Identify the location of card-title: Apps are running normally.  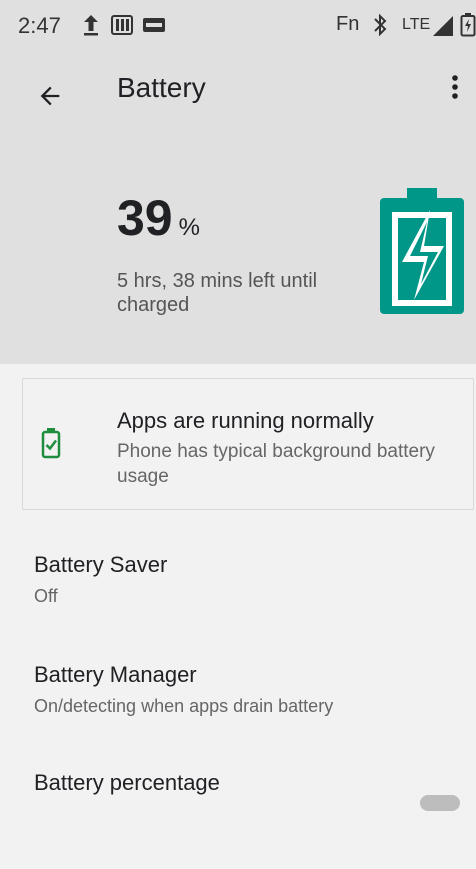
(245, 420).